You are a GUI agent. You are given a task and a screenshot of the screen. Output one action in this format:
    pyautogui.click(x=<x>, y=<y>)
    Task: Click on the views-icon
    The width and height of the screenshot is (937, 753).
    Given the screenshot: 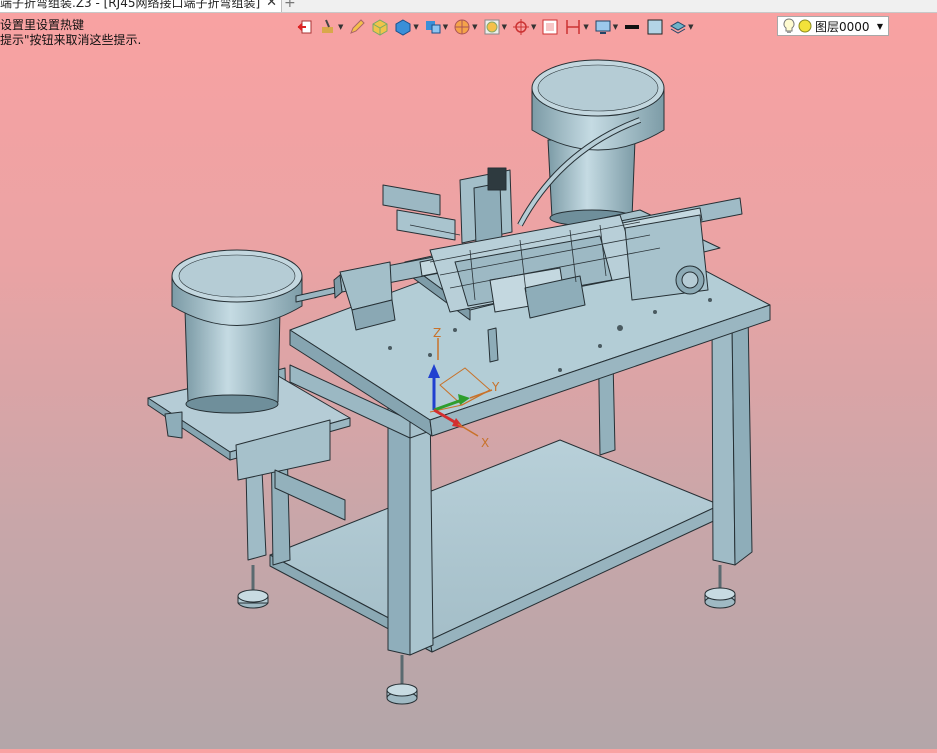 What is the action you would take?
    pyautogui.click(x=433, y=27)
    